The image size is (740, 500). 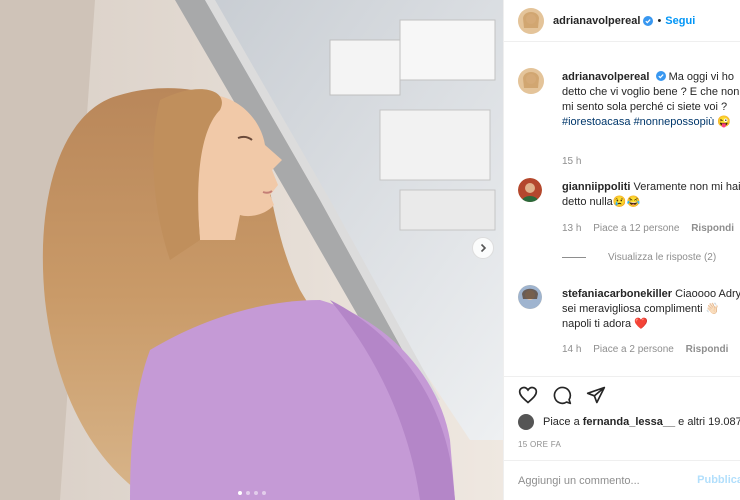 I want to click on header-username: adrianavolpereal, so click(x=596, y=21).